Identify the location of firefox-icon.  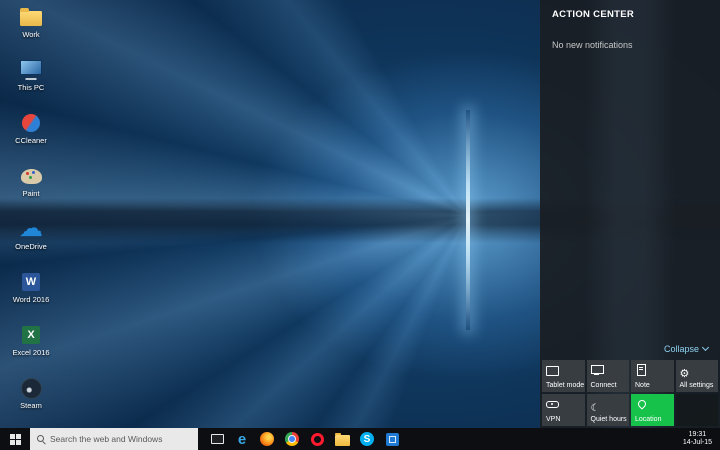
(267, 439).